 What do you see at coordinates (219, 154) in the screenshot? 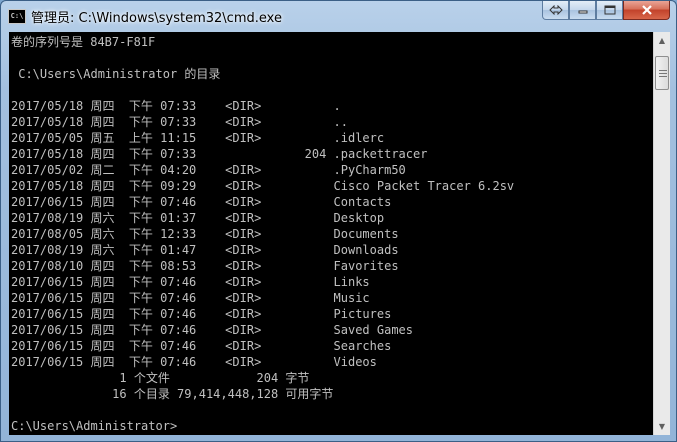
I see `console-line: 2017/05/18 周四 下午 07:33 204 .packettracer` at bounding box center [219, 154].